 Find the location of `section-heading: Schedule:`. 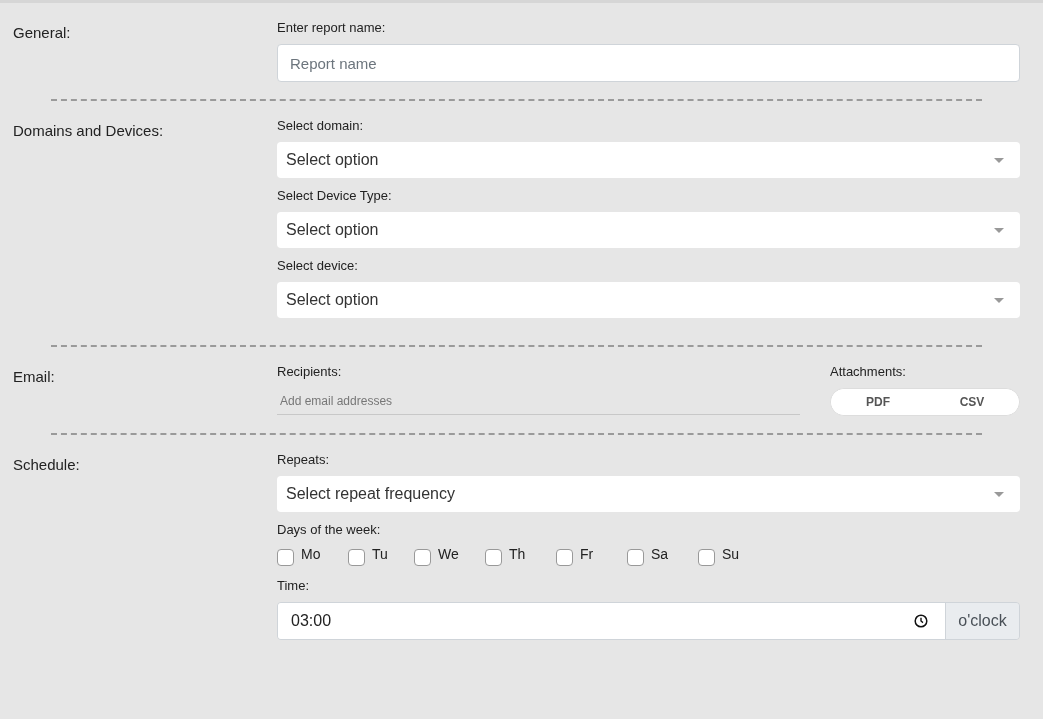

section-heading: Schedule: is located at coordinates (46, 465).